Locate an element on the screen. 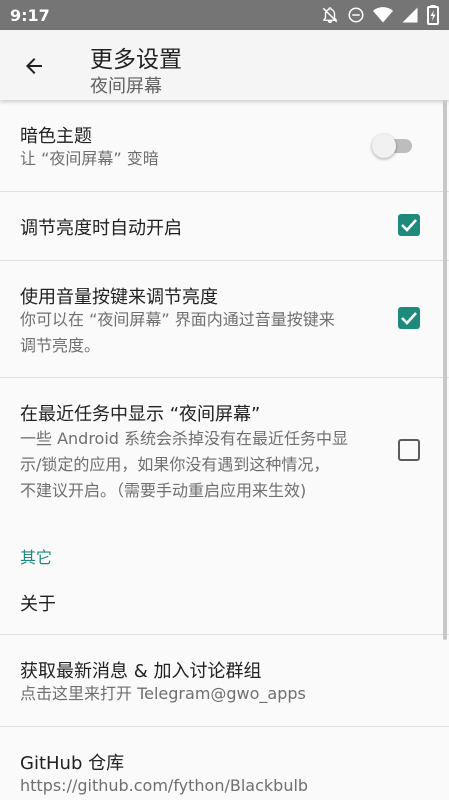 The width and height of the screenshot is (449, 800). signal-icon is located at coordinates (410, 15).